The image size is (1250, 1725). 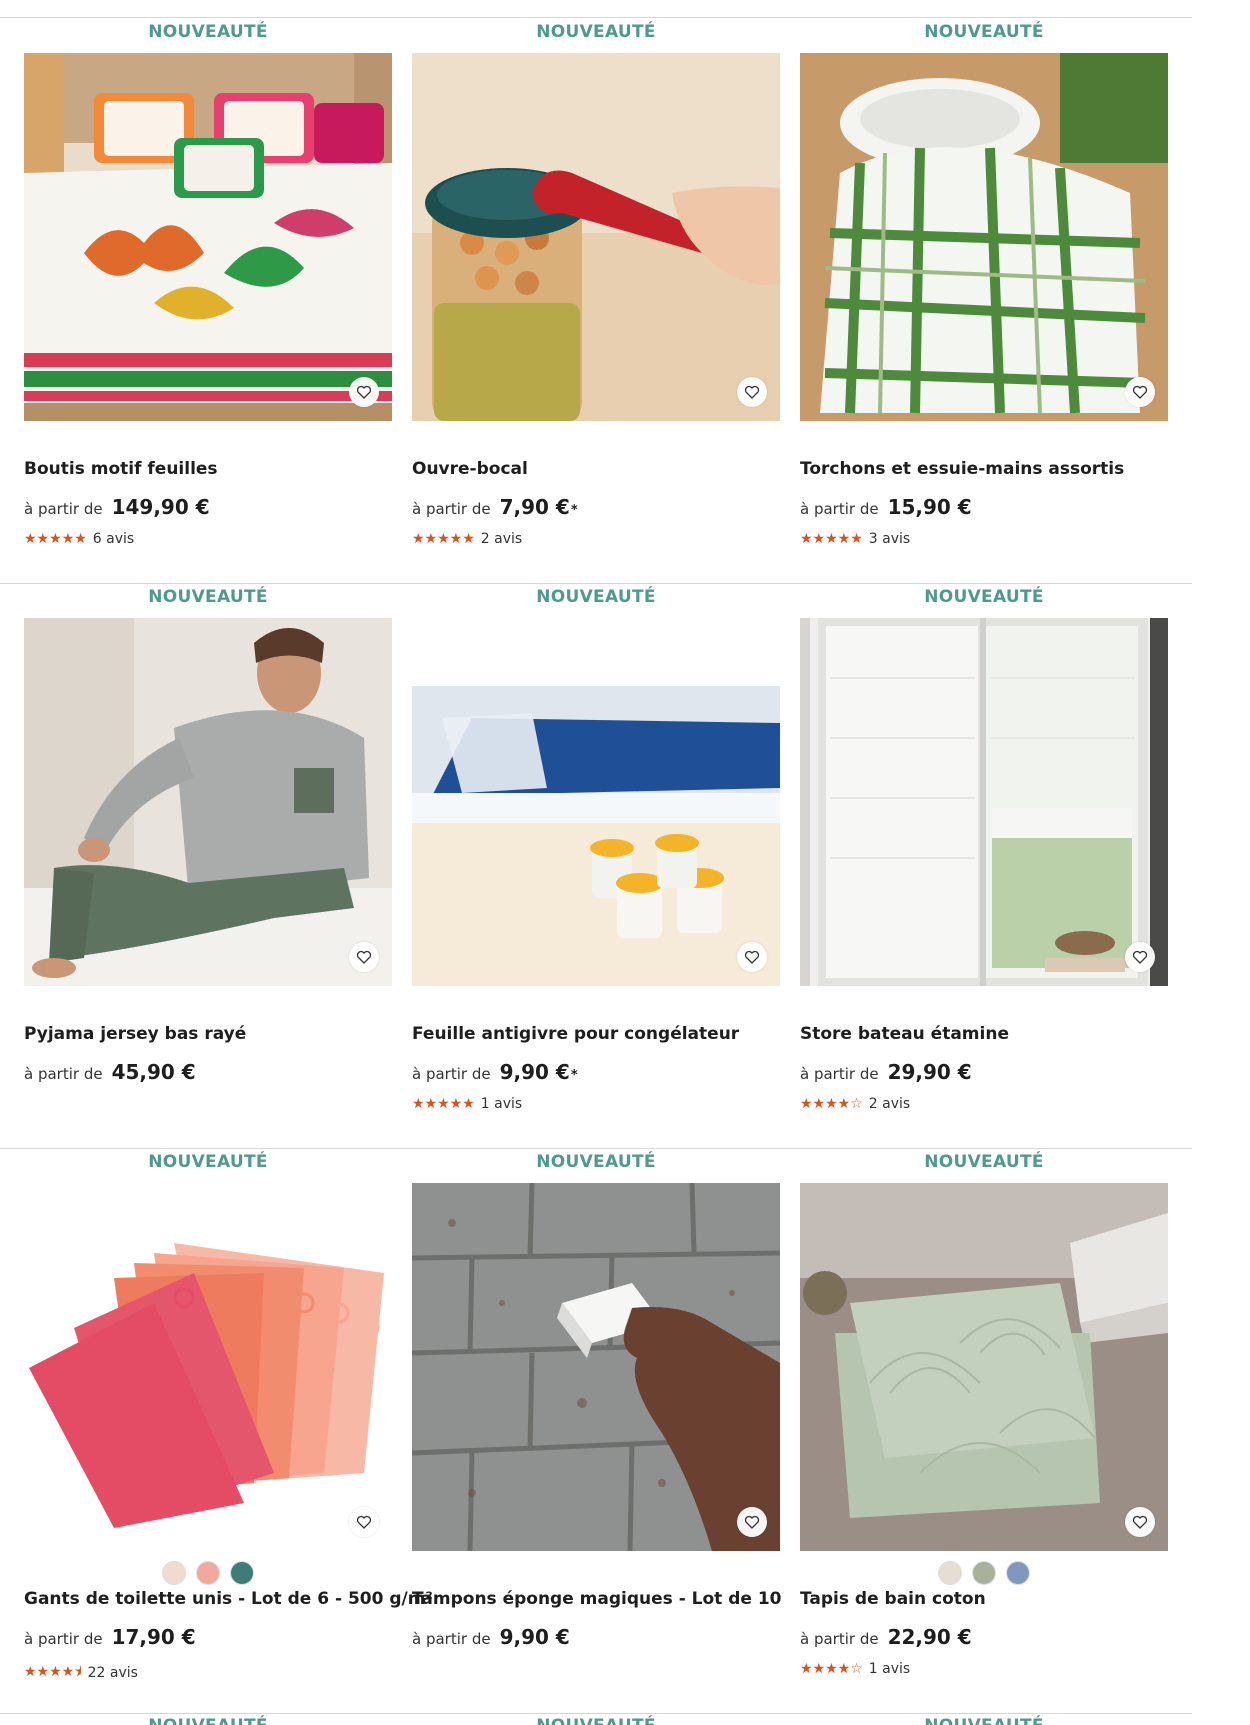 I want to click on product-title: Ouvre-bocal, so click(x=470, y=469).